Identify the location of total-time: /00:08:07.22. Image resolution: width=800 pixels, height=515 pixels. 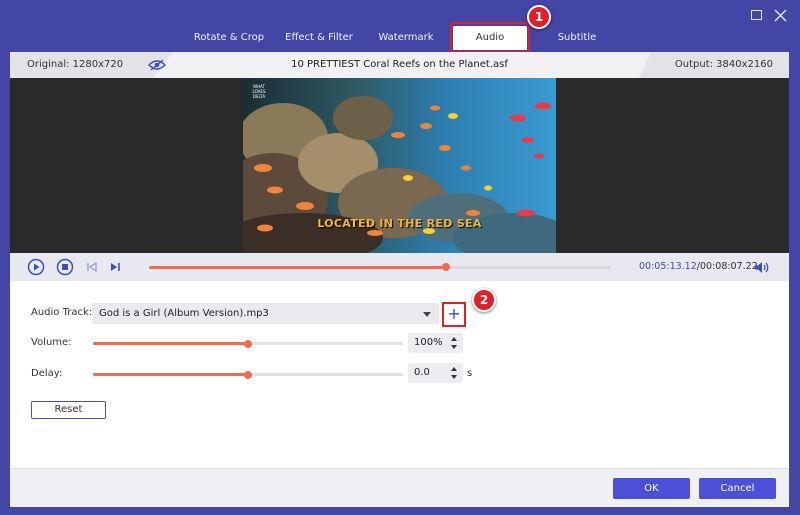
(727, 266).